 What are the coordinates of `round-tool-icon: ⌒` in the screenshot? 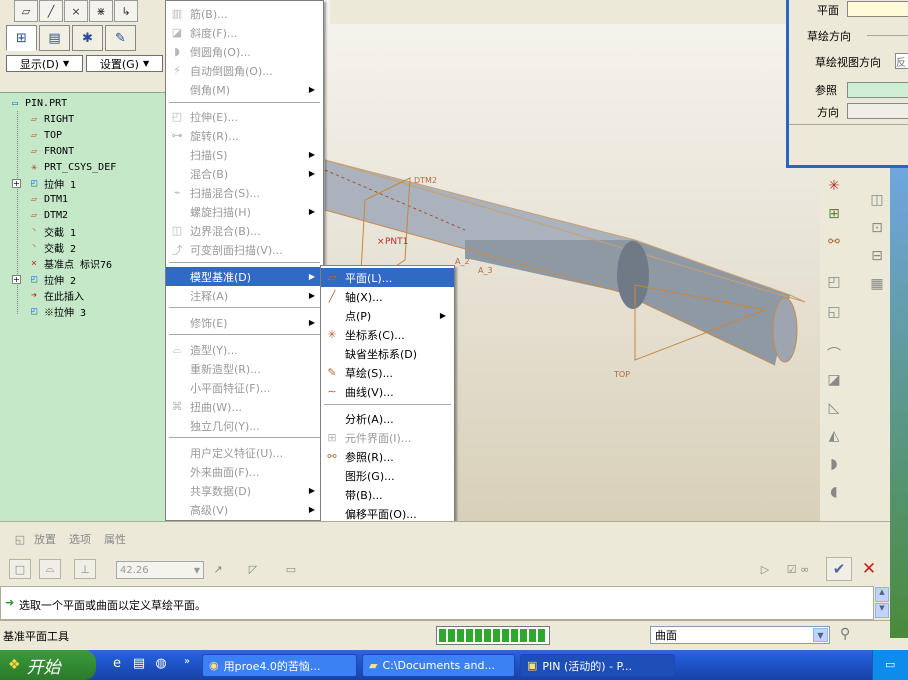 It's located at (834, 354).